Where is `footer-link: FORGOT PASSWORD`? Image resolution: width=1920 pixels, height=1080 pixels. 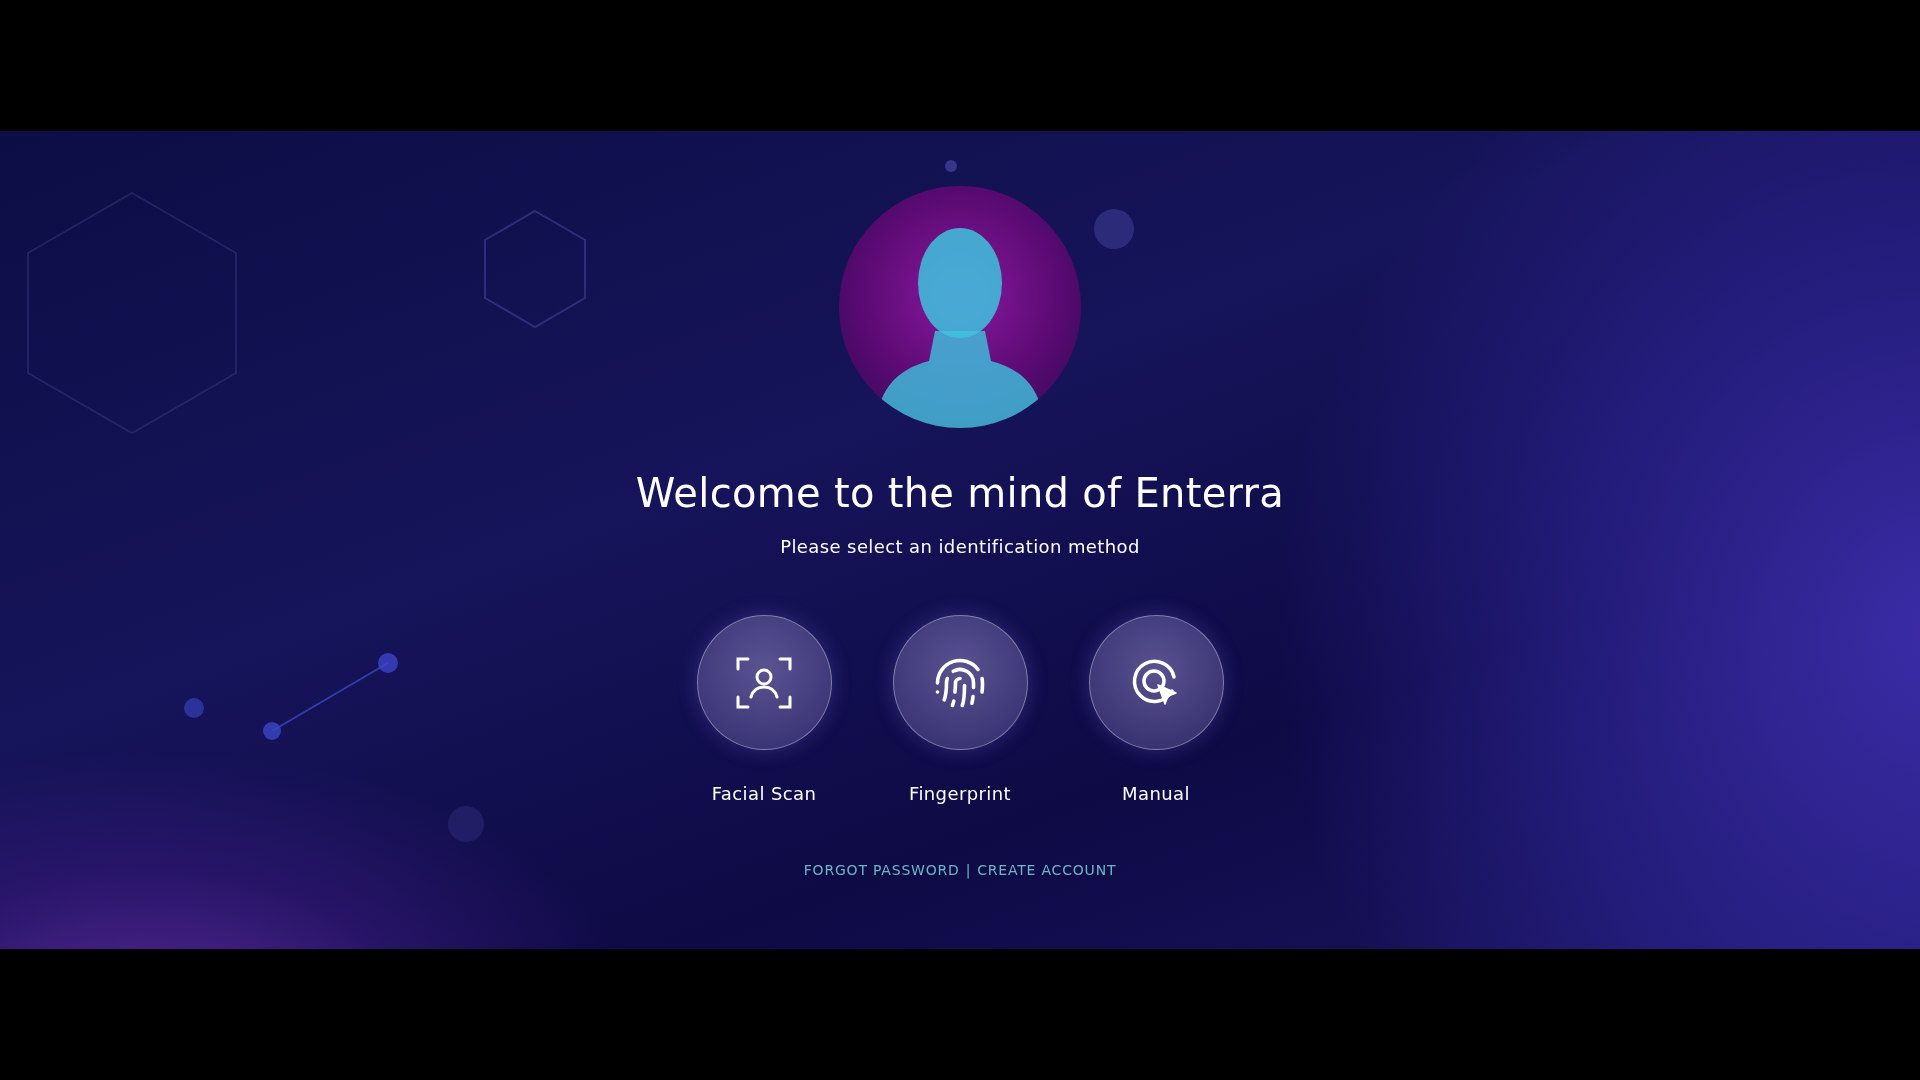 footer-link: FORGOT PASSWORD is located at coordinates (881, 870).